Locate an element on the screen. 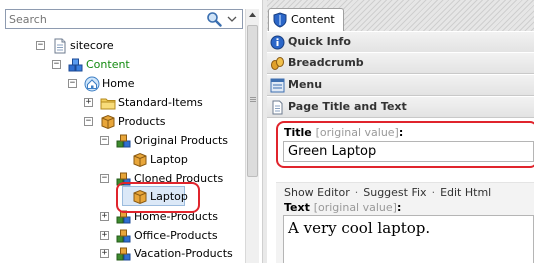  section-quick-info: Quick Info is located at coordinates (400, 42).